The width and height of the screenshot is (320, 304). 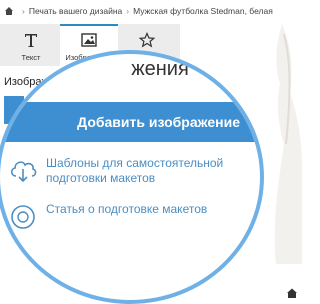 What do you see at coordinates (9, 11) in the screenshot?
I see `home-icon` at bounding box center [9, 11].